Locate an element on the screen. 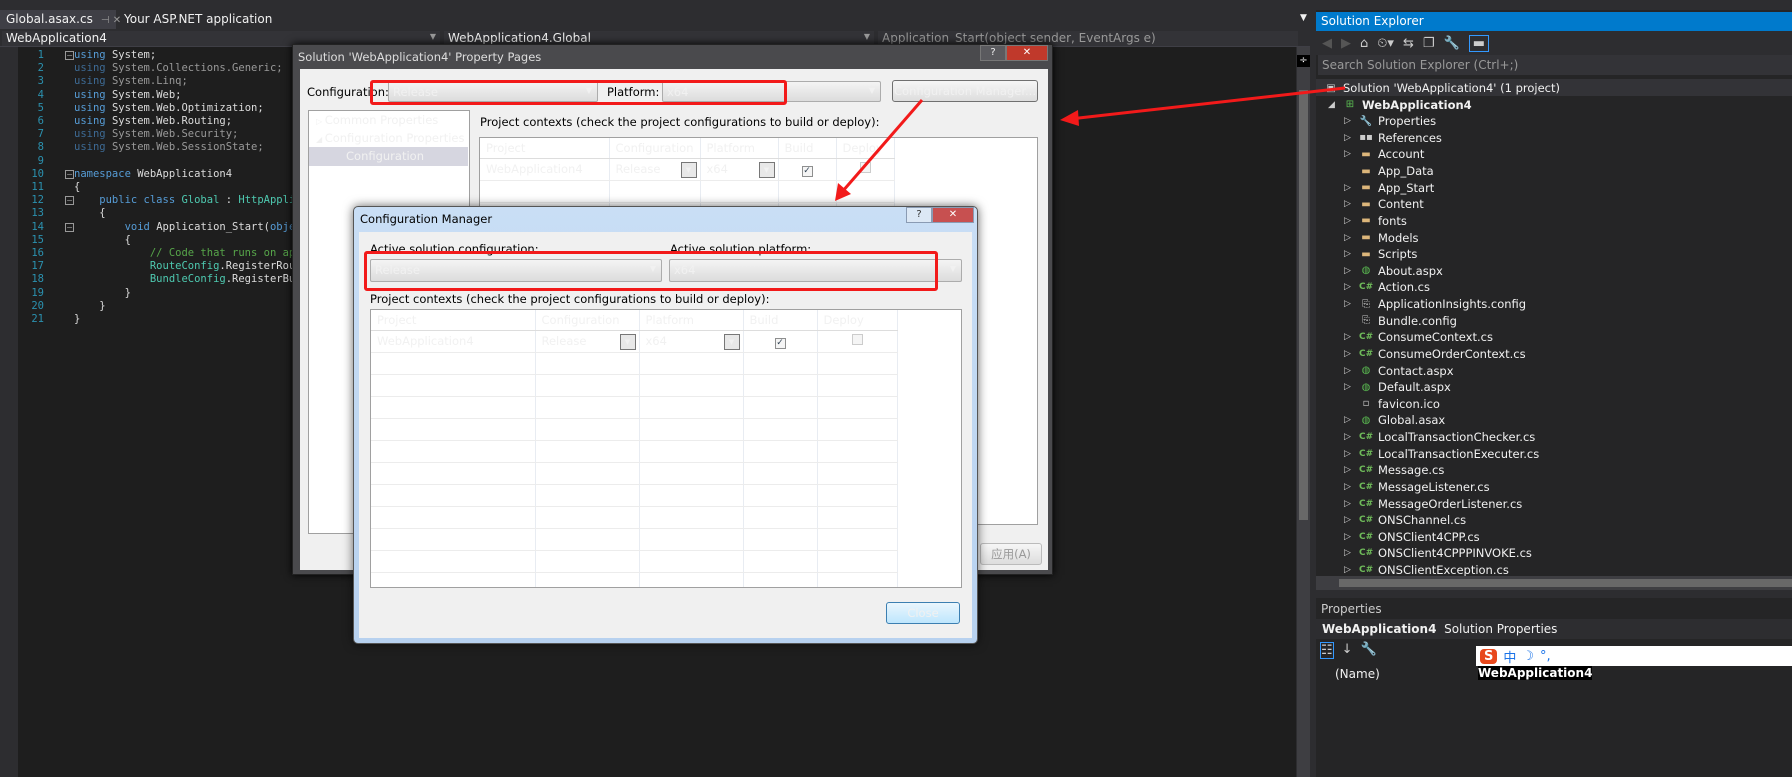  tree-configuration: Configuration is located at coordinates (388, 156).